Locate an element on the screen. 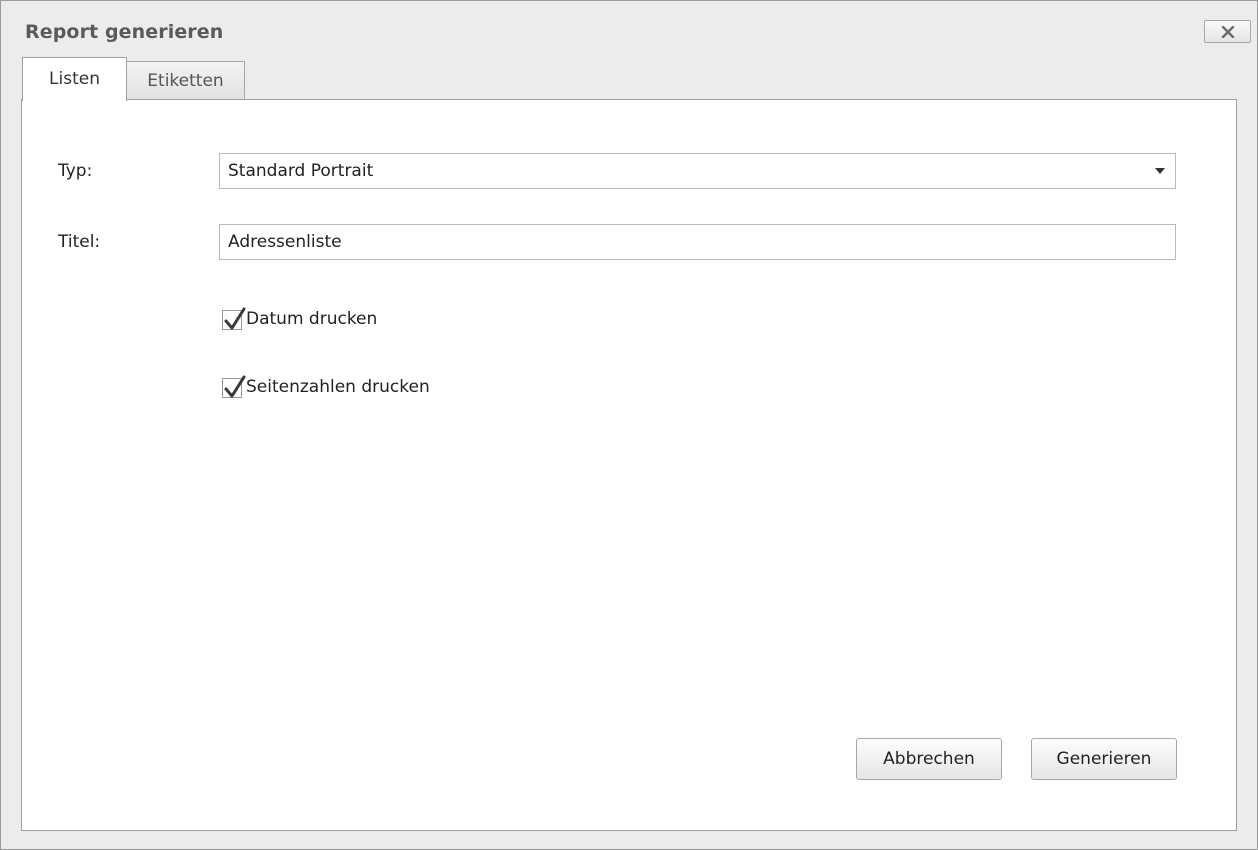 This screenshot has width=1258, height=850. titel-input-value: Adressenliste is located at coordinates (285, 242).